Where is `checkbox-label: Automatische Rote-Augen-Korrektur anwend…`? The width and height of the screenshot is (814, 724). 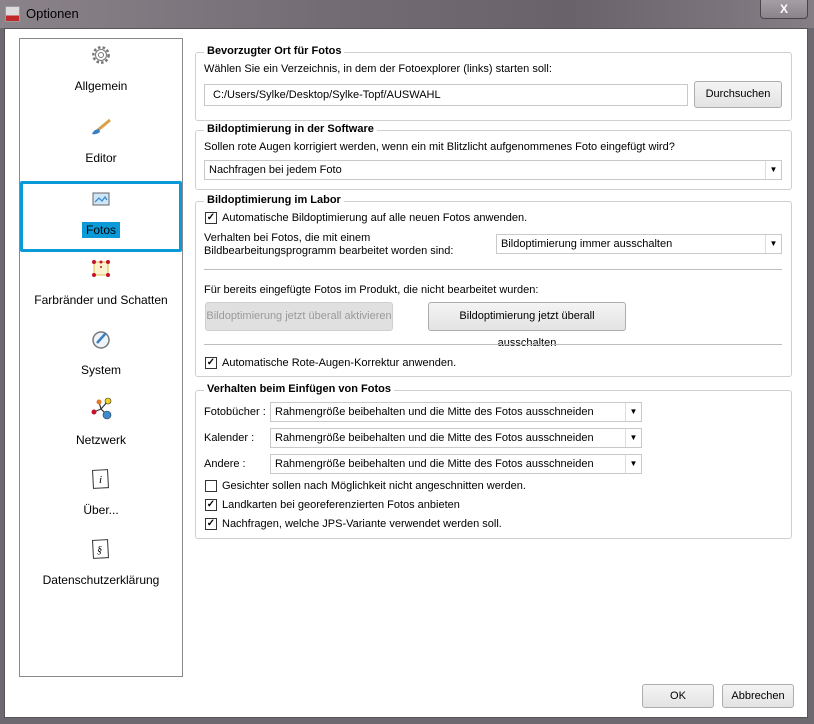
checkbox-label: Automatische Rote-Augen-Korrektur anwend… is located at coordinates (339, 363).